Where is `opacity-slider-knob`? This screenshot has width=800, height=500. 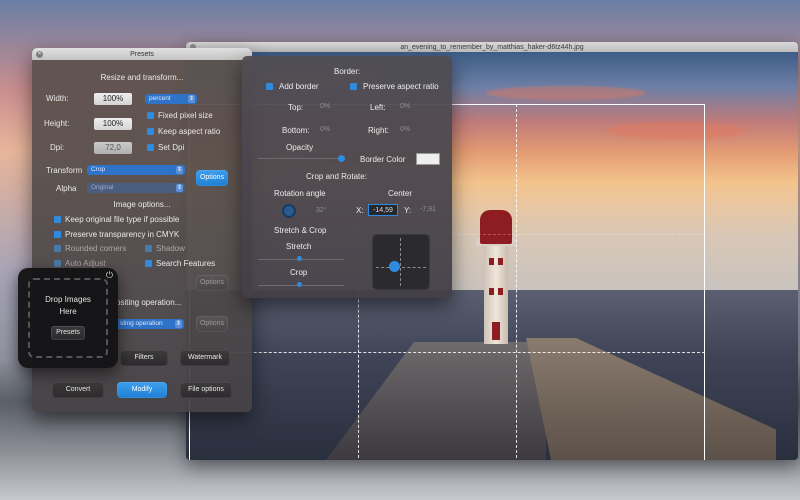 opacity-slider-knob is located at coordinates (341, 158).